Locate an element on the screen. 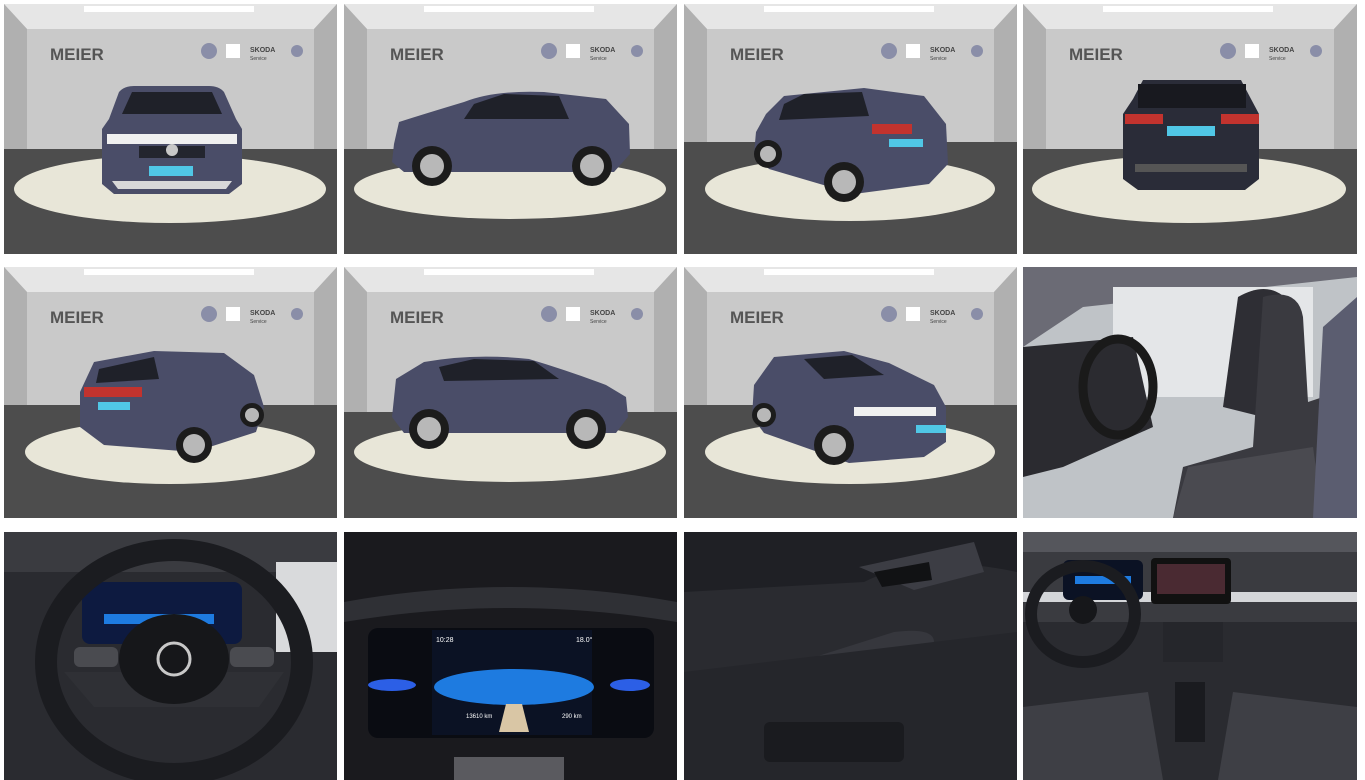 This screenshot has height=780, width=1365. photo-steering-wheel is located at coordinates (170, 656).